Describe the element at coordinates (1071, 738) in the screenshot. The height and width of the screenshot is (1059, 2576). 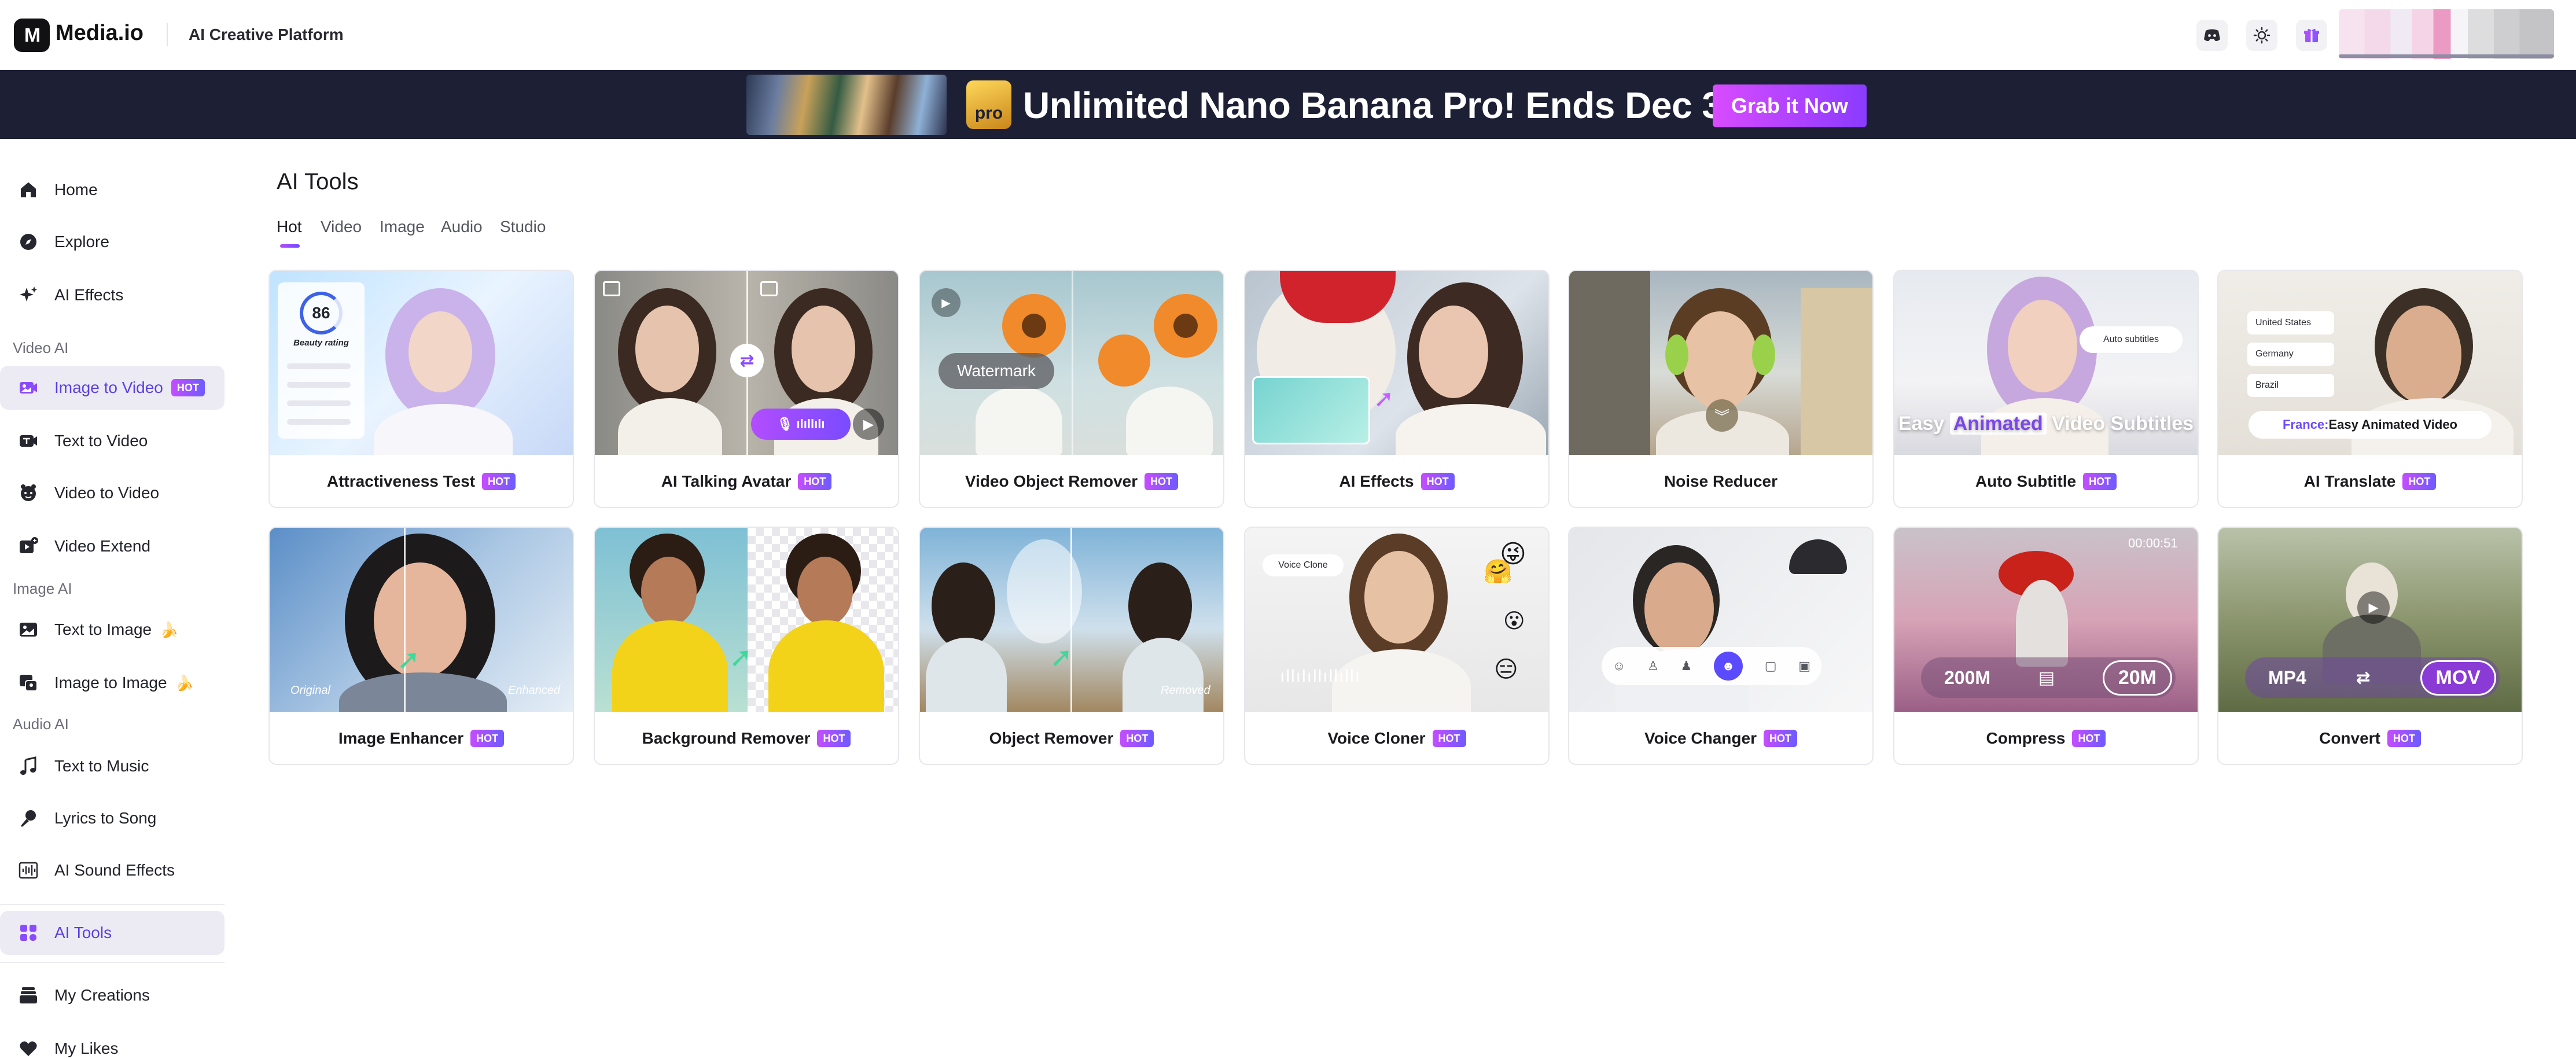
I see `card-label: Object Remover HOT` at that location.